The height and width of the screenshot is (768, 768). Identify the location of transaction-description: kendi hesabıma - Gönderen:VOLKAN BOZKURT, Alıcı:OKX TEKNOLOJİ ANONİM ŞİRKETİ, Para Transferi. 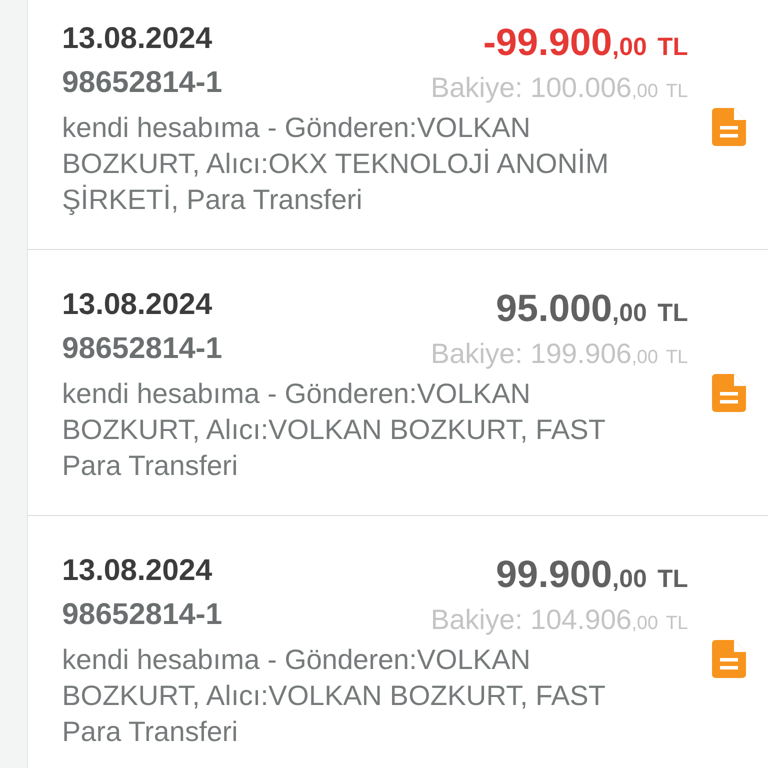
(336, 164).